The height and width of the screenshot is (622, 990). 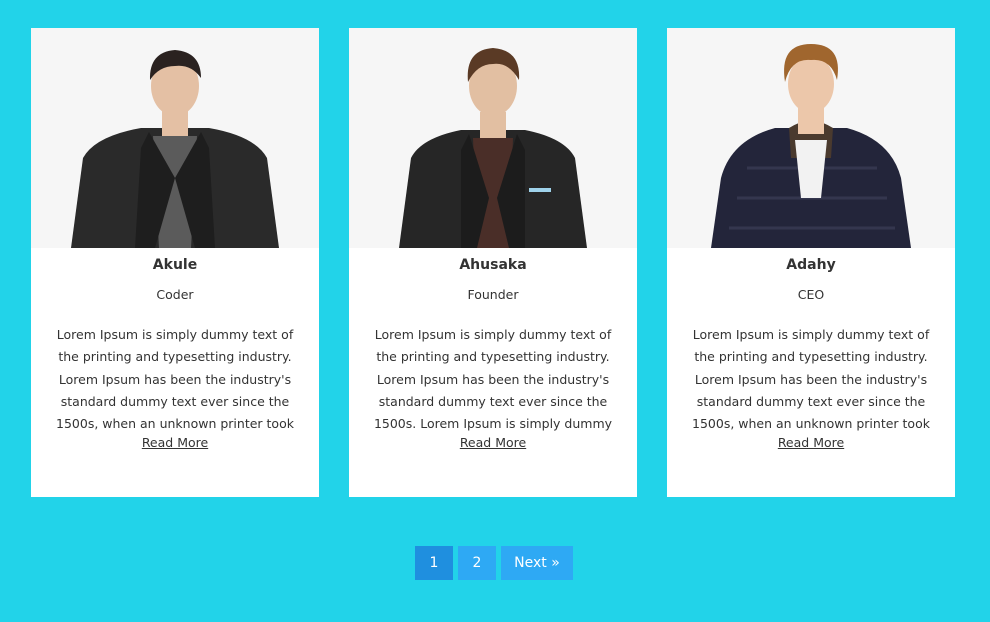 What do you see at coordinates (811, 265) in the screenshot?
I see `member-name: Adahy` at bounding box center [811, 265].